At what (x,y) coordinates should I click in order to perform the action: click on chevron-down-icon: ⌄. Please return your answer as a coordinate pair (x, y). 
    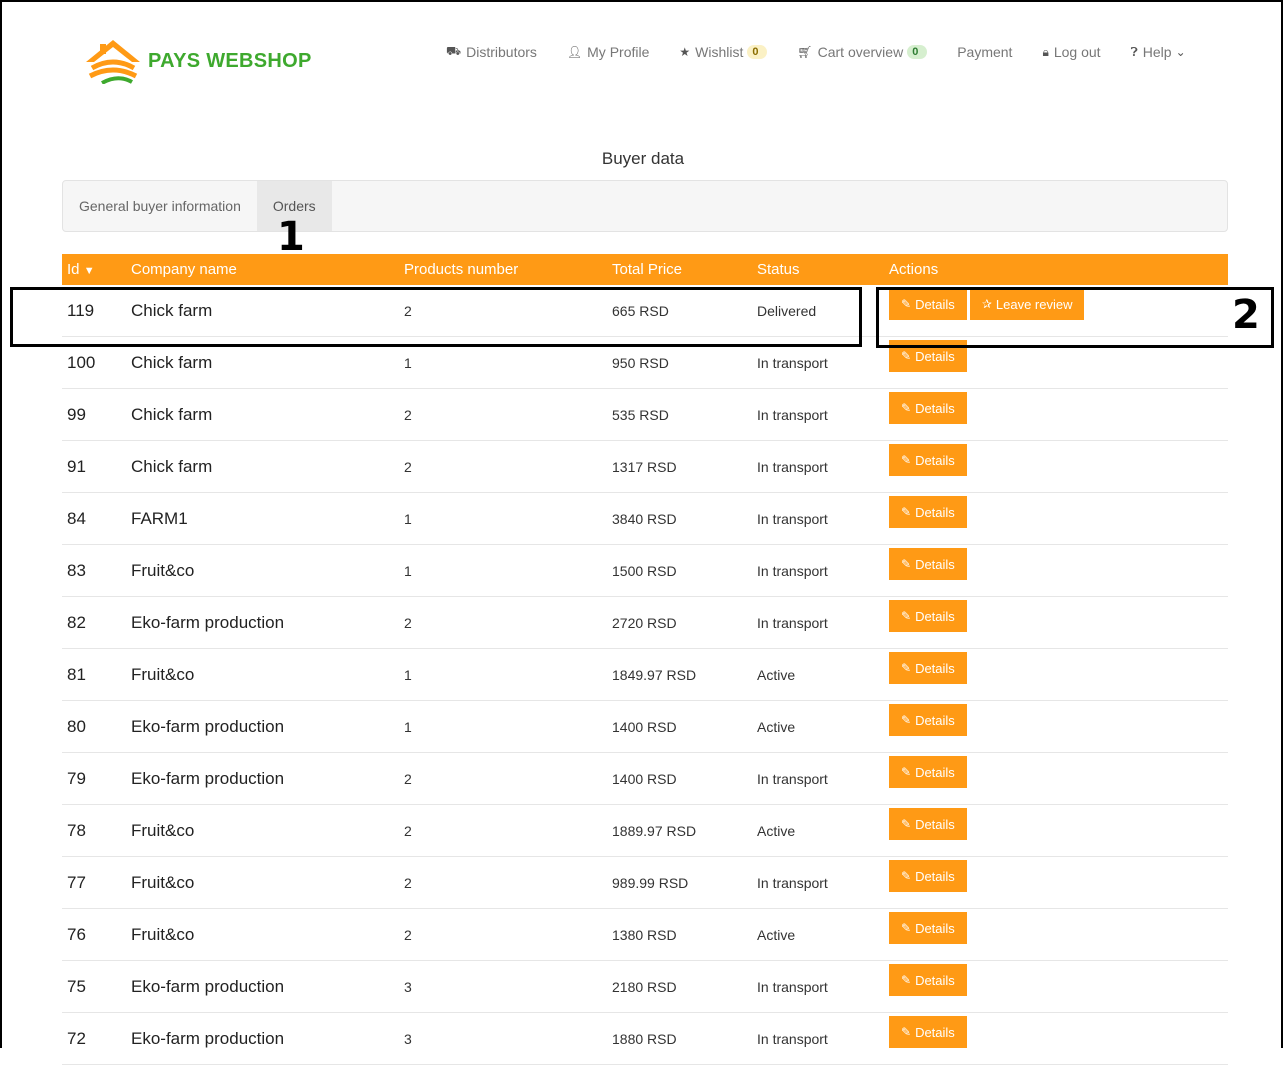
    Looking at the image, I should click on (1180, 52).